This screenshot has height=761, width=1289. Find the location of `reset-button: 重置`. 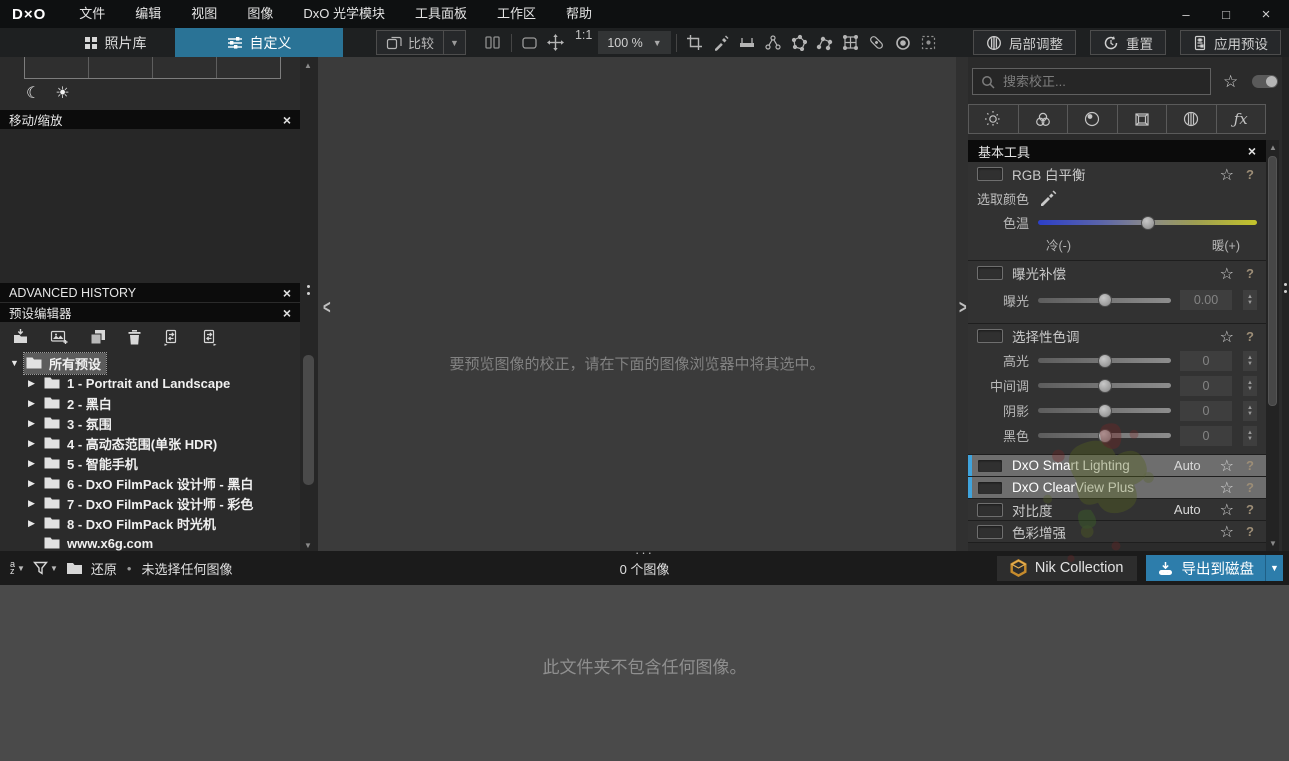

reset-button: 重置 is located at coordinates (1128, 42).